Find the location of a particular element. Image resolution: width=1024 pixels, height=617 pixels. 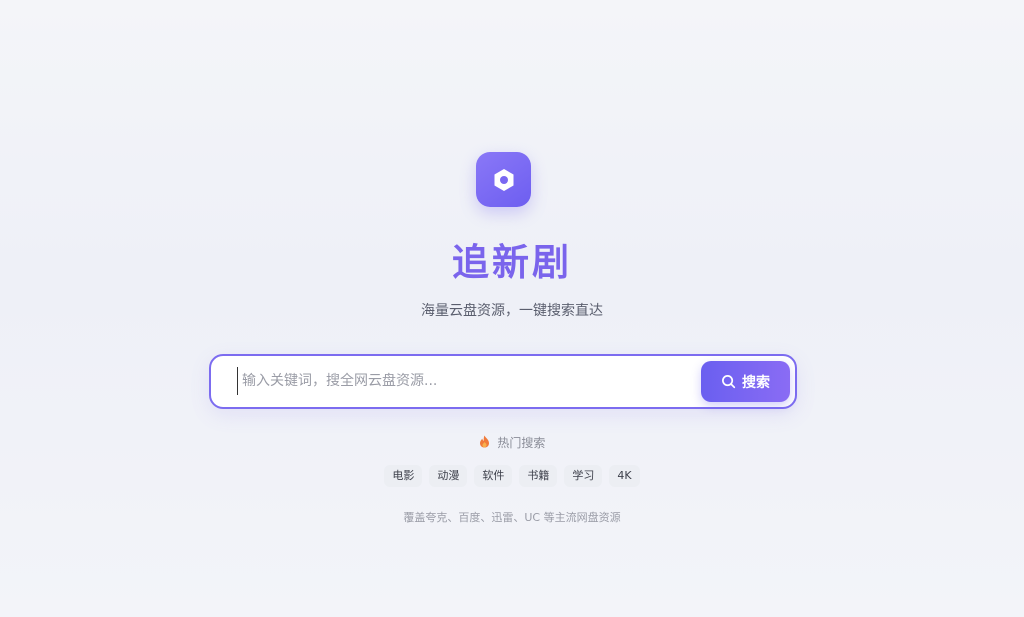

app-subtitle: 海量云盘资源，一键搜索直达 is located at coordinates (512, 311).